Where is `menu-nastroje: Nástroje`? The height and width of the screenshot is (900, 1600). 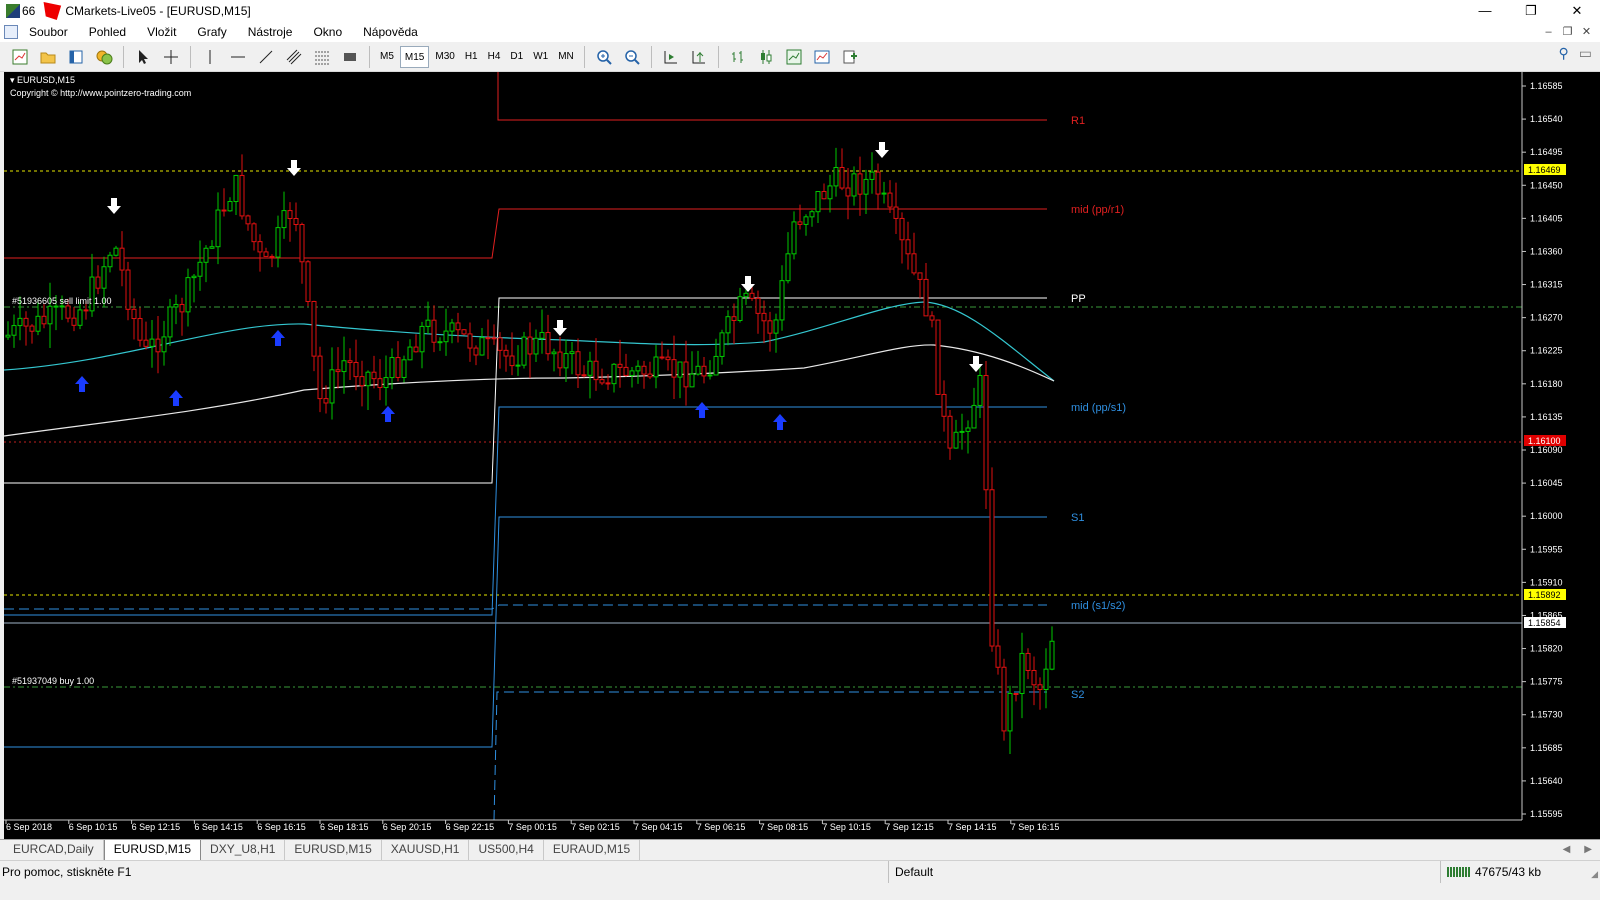
menu-nastroje: Nástroje is located at coordinates (270, 32).